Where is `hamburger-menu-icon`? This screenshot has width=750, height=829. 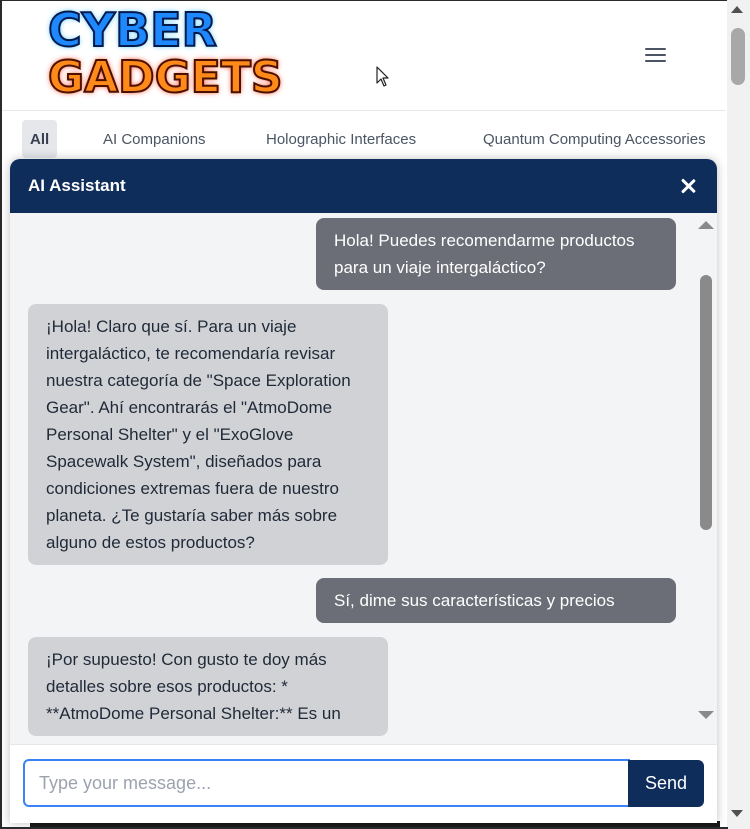
hamburger-menu-icon is located at coordinates (657, 56).